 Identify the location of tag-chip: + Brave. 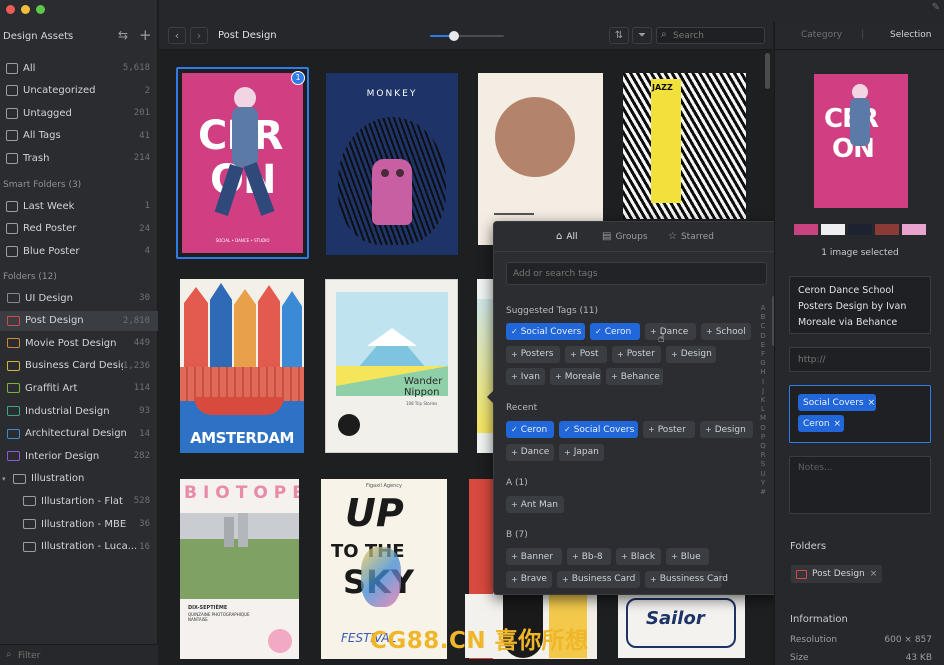
(529, 579).